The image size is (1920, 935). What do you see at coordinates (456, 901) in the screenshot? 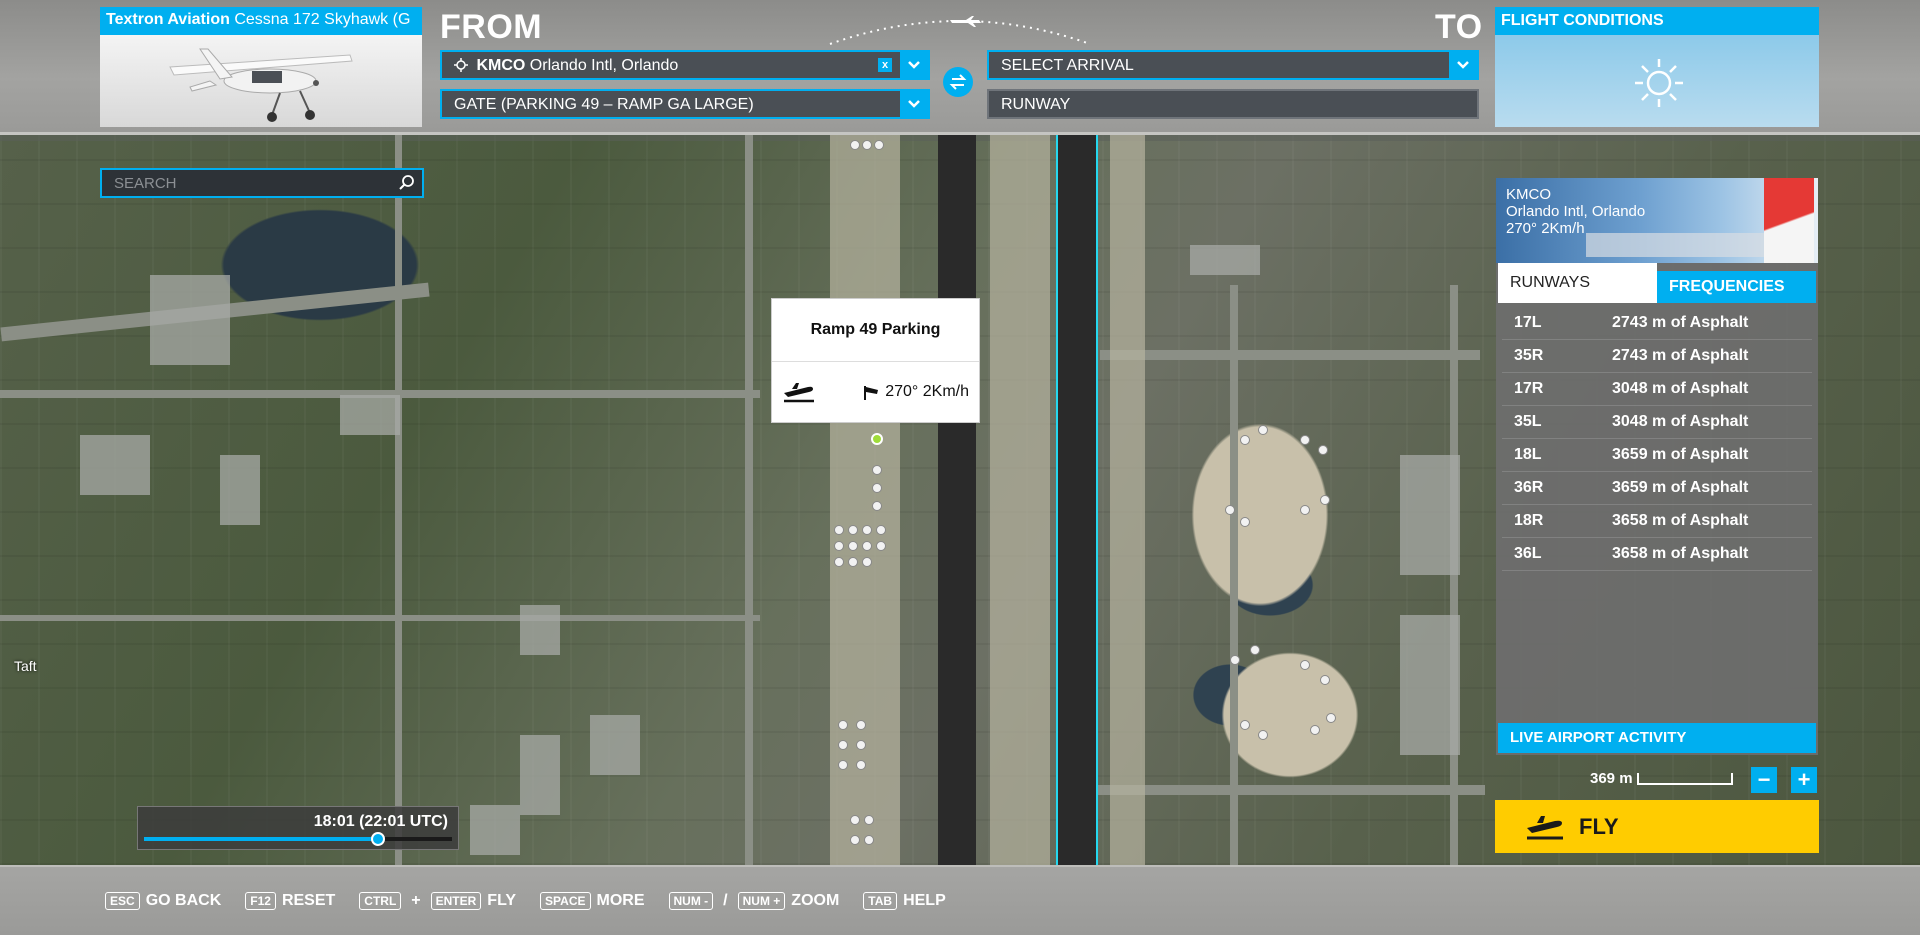
I see `key-enter: ENTER` at bounding box center [456, 901].